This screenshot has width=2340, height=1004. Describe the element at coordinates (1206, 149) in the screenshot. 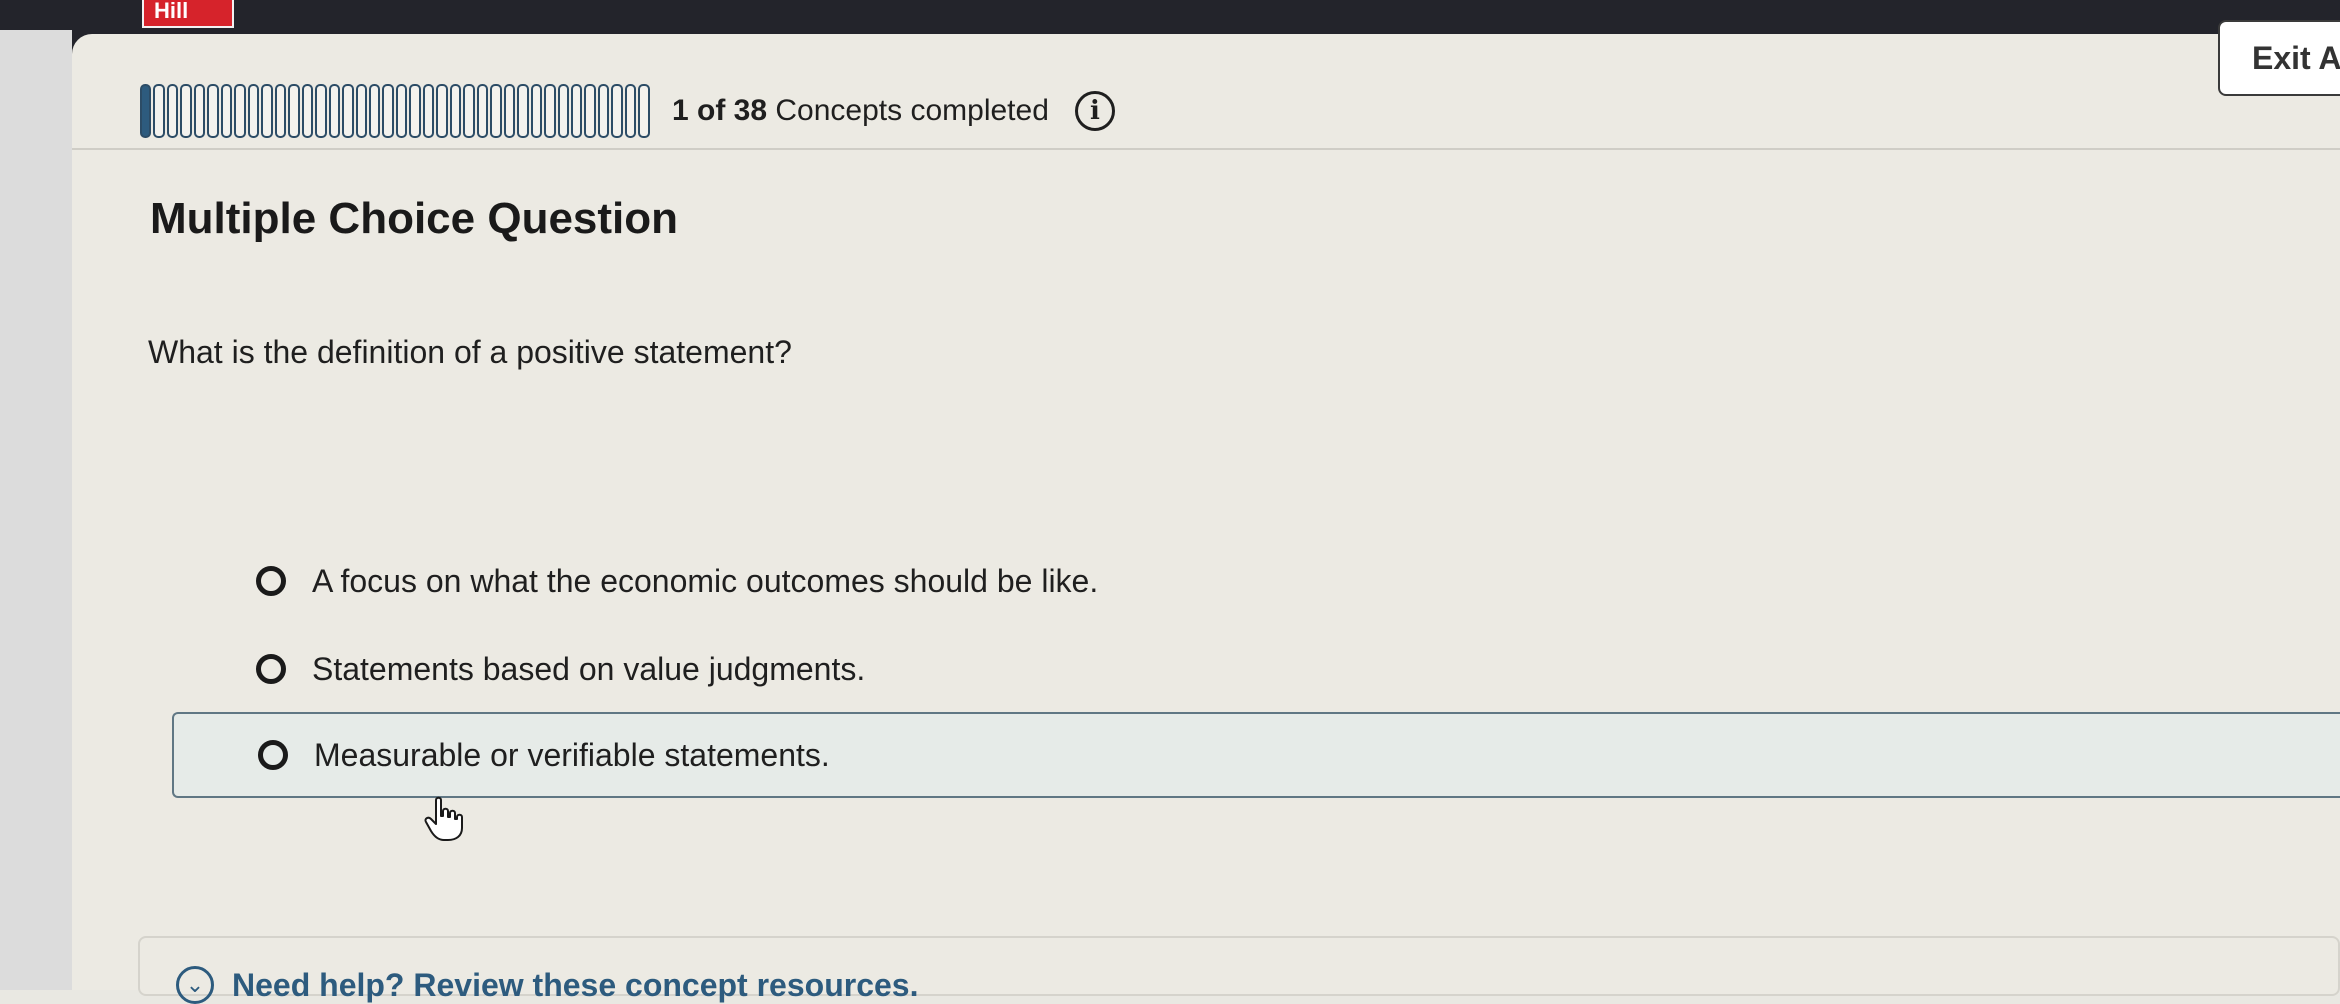

I see `header-divider` at that location.